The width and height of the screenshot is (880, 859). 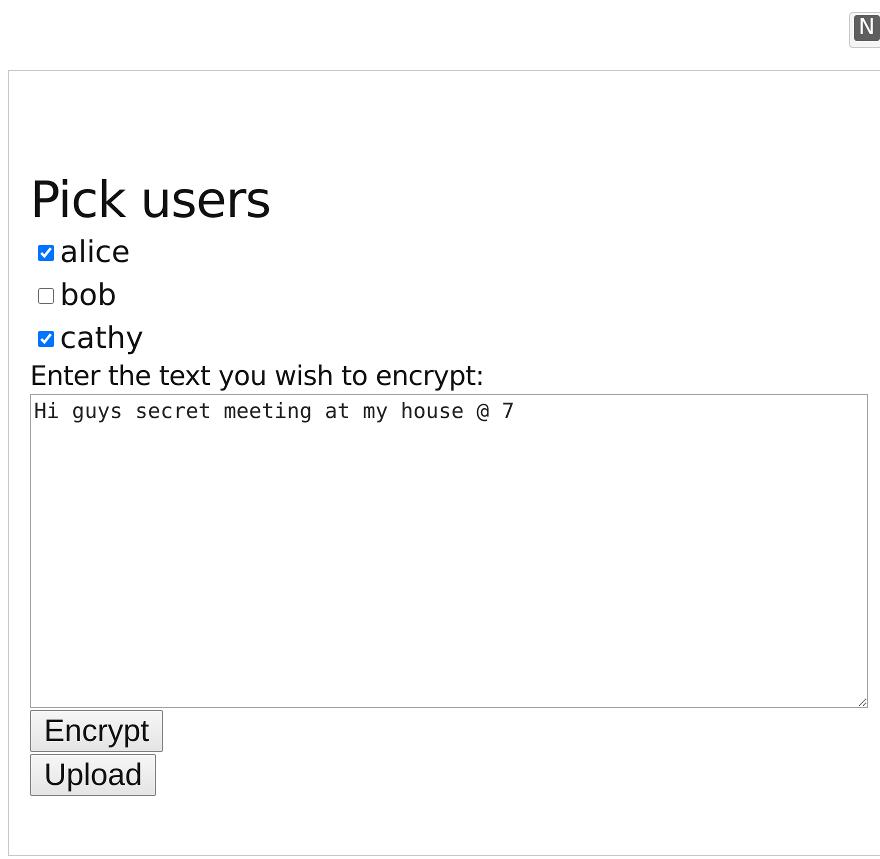 I want to click on user-label: cathy, so click(x=102, y=338).